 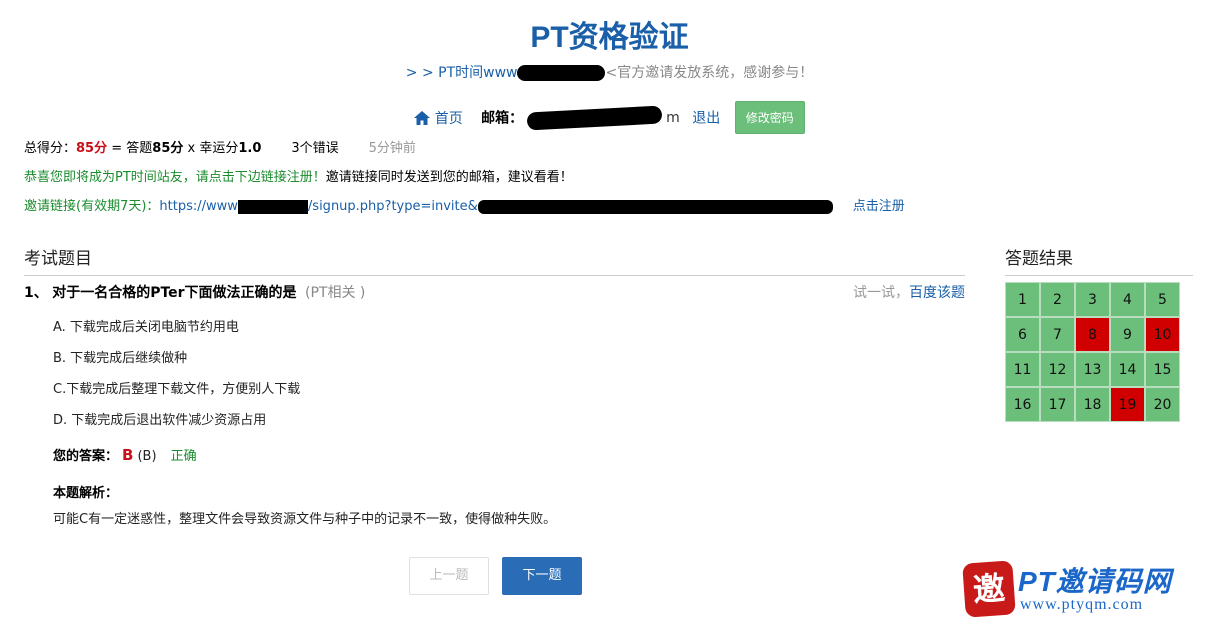 I want to click on watermark-seal: 邀, so click(x=989, y=589).